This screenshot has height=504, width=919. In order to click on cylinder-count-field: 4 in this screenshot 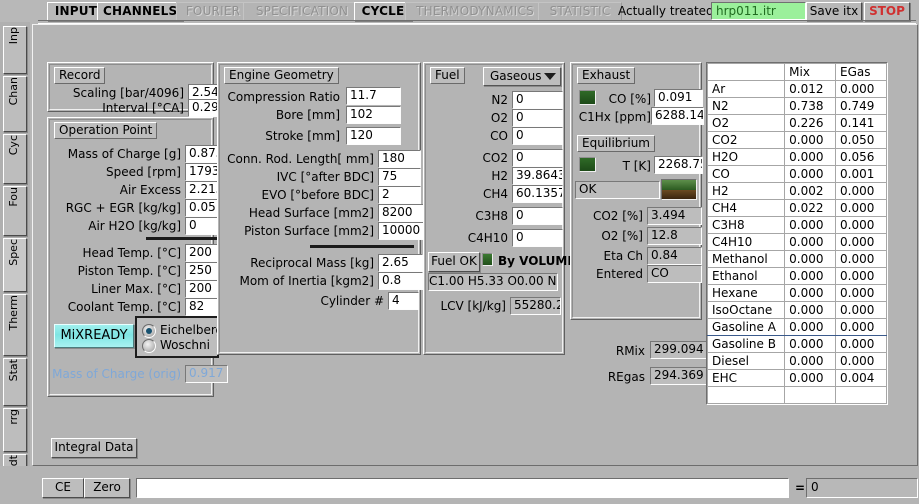, I will do `click(403, 301)`.